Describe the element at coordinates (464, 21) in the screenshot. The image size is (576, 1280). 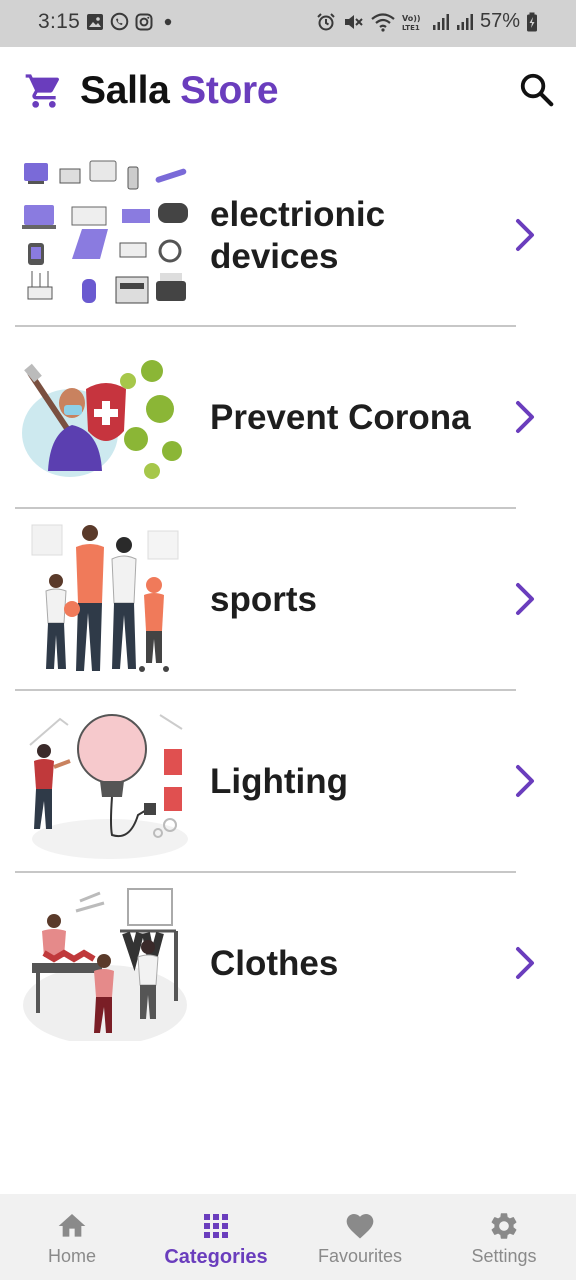
I see `signal-2-icon` at that location.